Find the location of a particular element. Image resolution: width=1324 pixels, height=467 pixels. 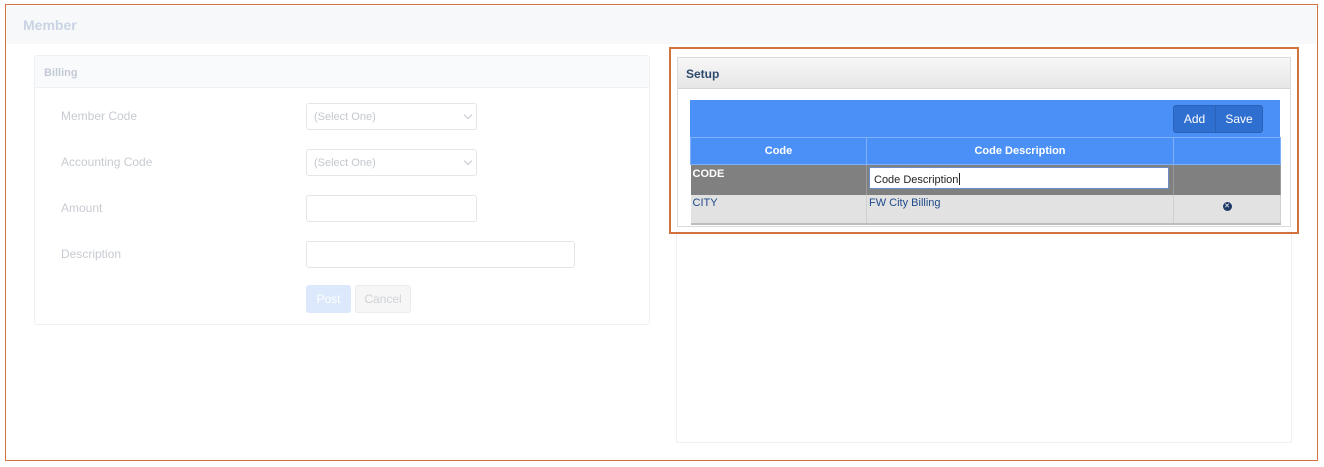

accounting-code-label: Accounting Code is located at coordinates (107, 162).